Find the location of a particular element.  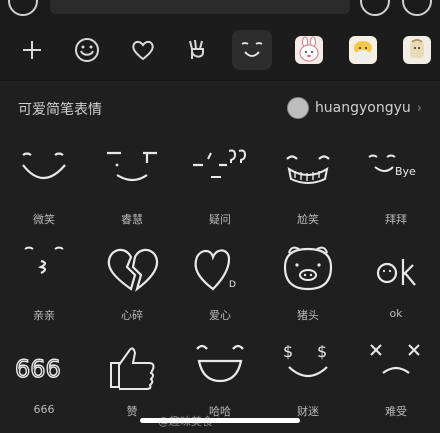

sticker-label: 亲亲 is located at coordinates (44, 315).